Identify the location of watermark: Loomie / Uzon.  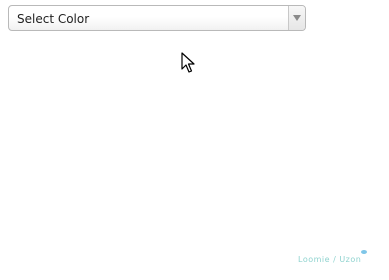
(336, 259).